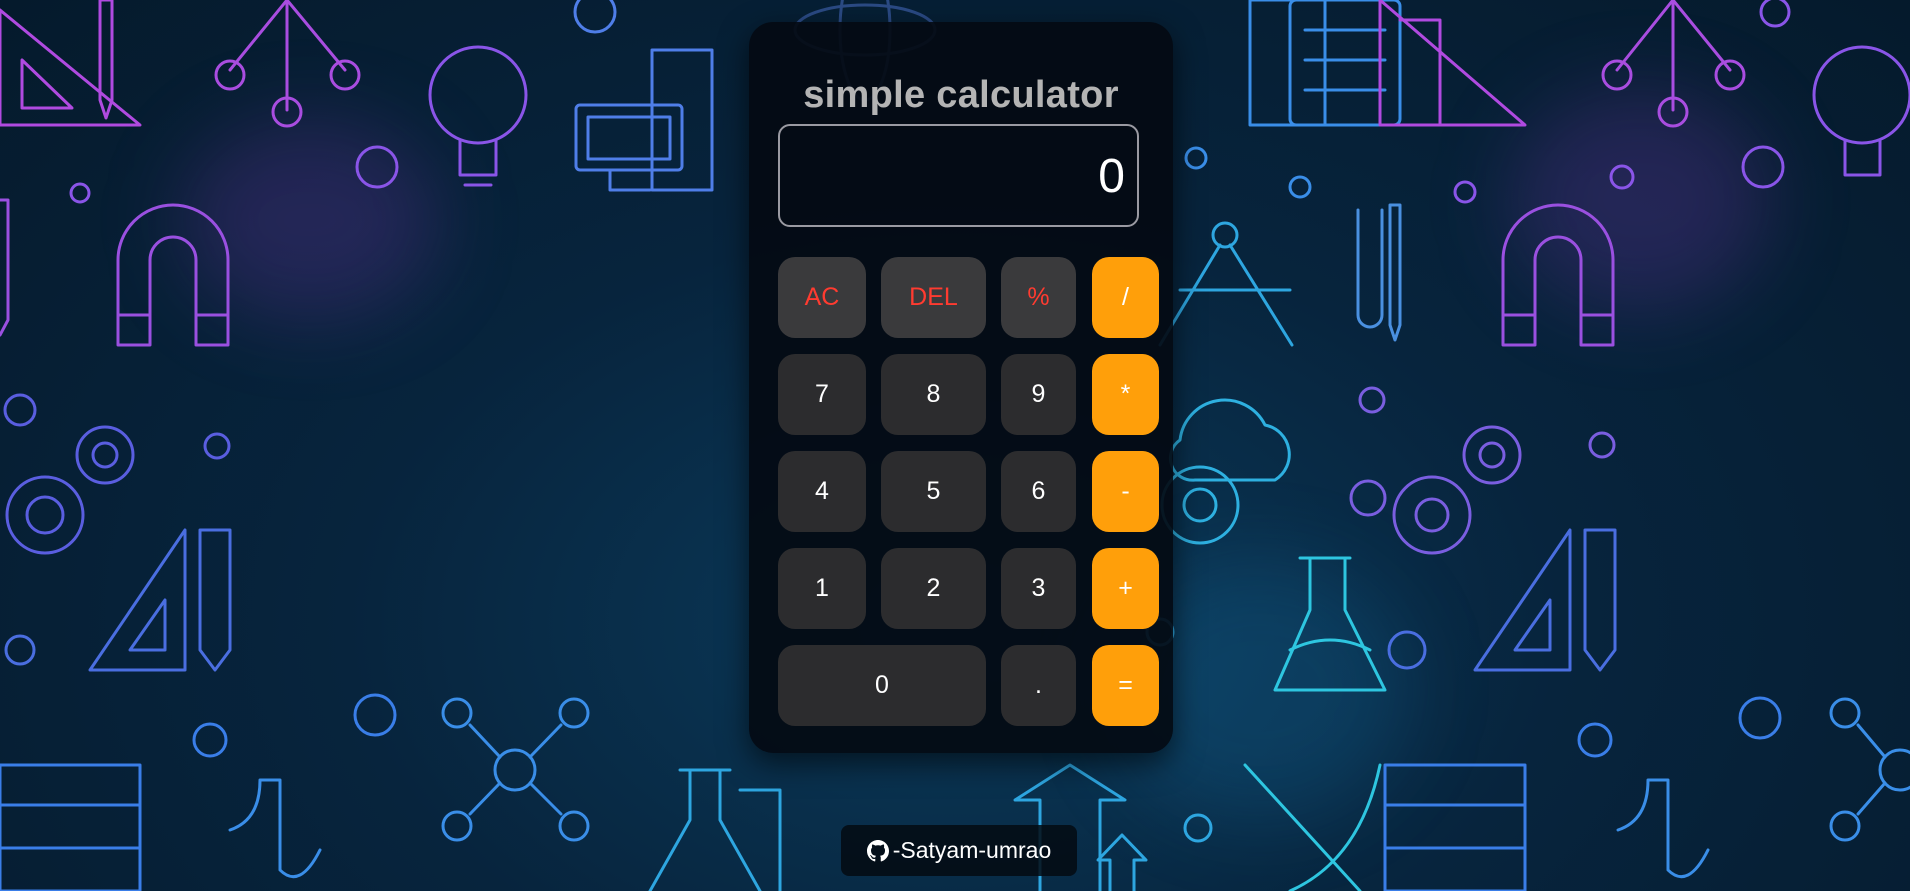 The width and height of the screenshot is (1910, 891). What do you see at coordinates (1125, 685) in the screenshot?
I see `equals-button: =` at bounding box center [1125, 685].